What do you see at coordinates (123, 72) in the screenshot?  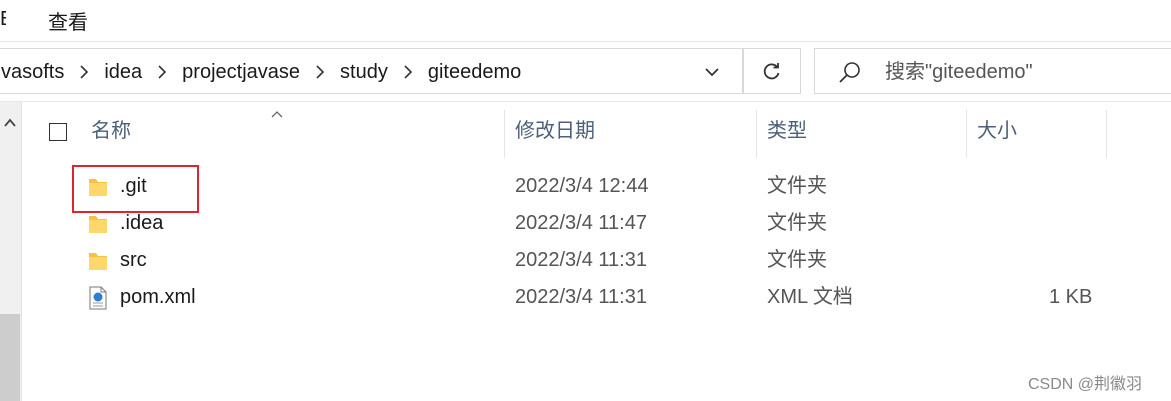 I see `breadcrumb-idea: idea` at bounding box center [123, 72].